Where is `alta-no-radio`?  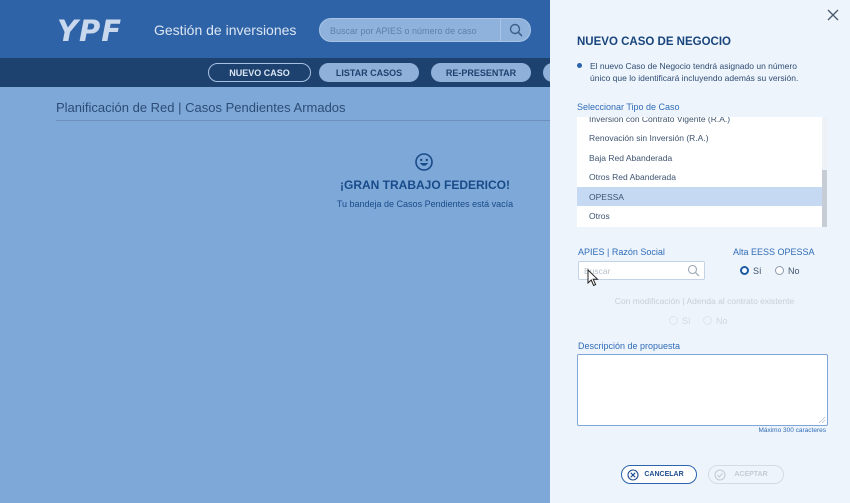 alta-no-radio is located at coordinates (779, 270).